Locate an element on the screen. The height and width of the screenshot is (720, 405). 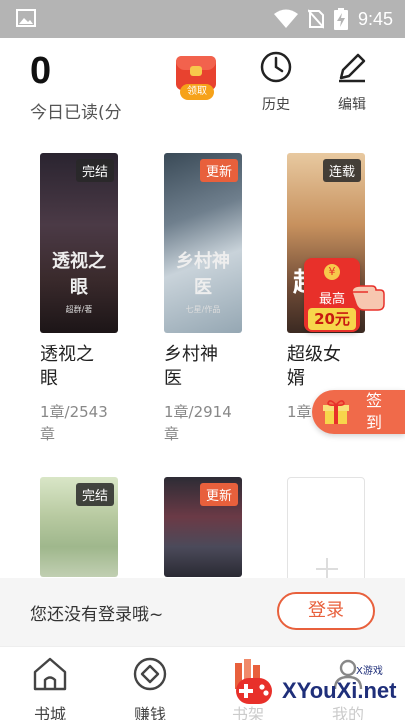
read-label: 今日已读(分 is located at coordinates (76, 113).